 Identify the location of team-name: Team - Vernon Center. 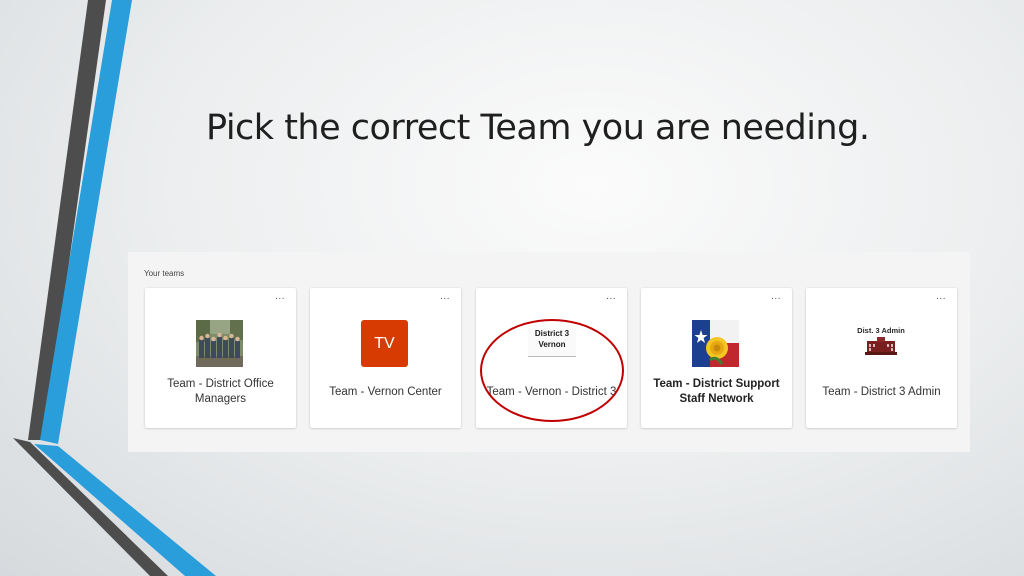
(385, 391).